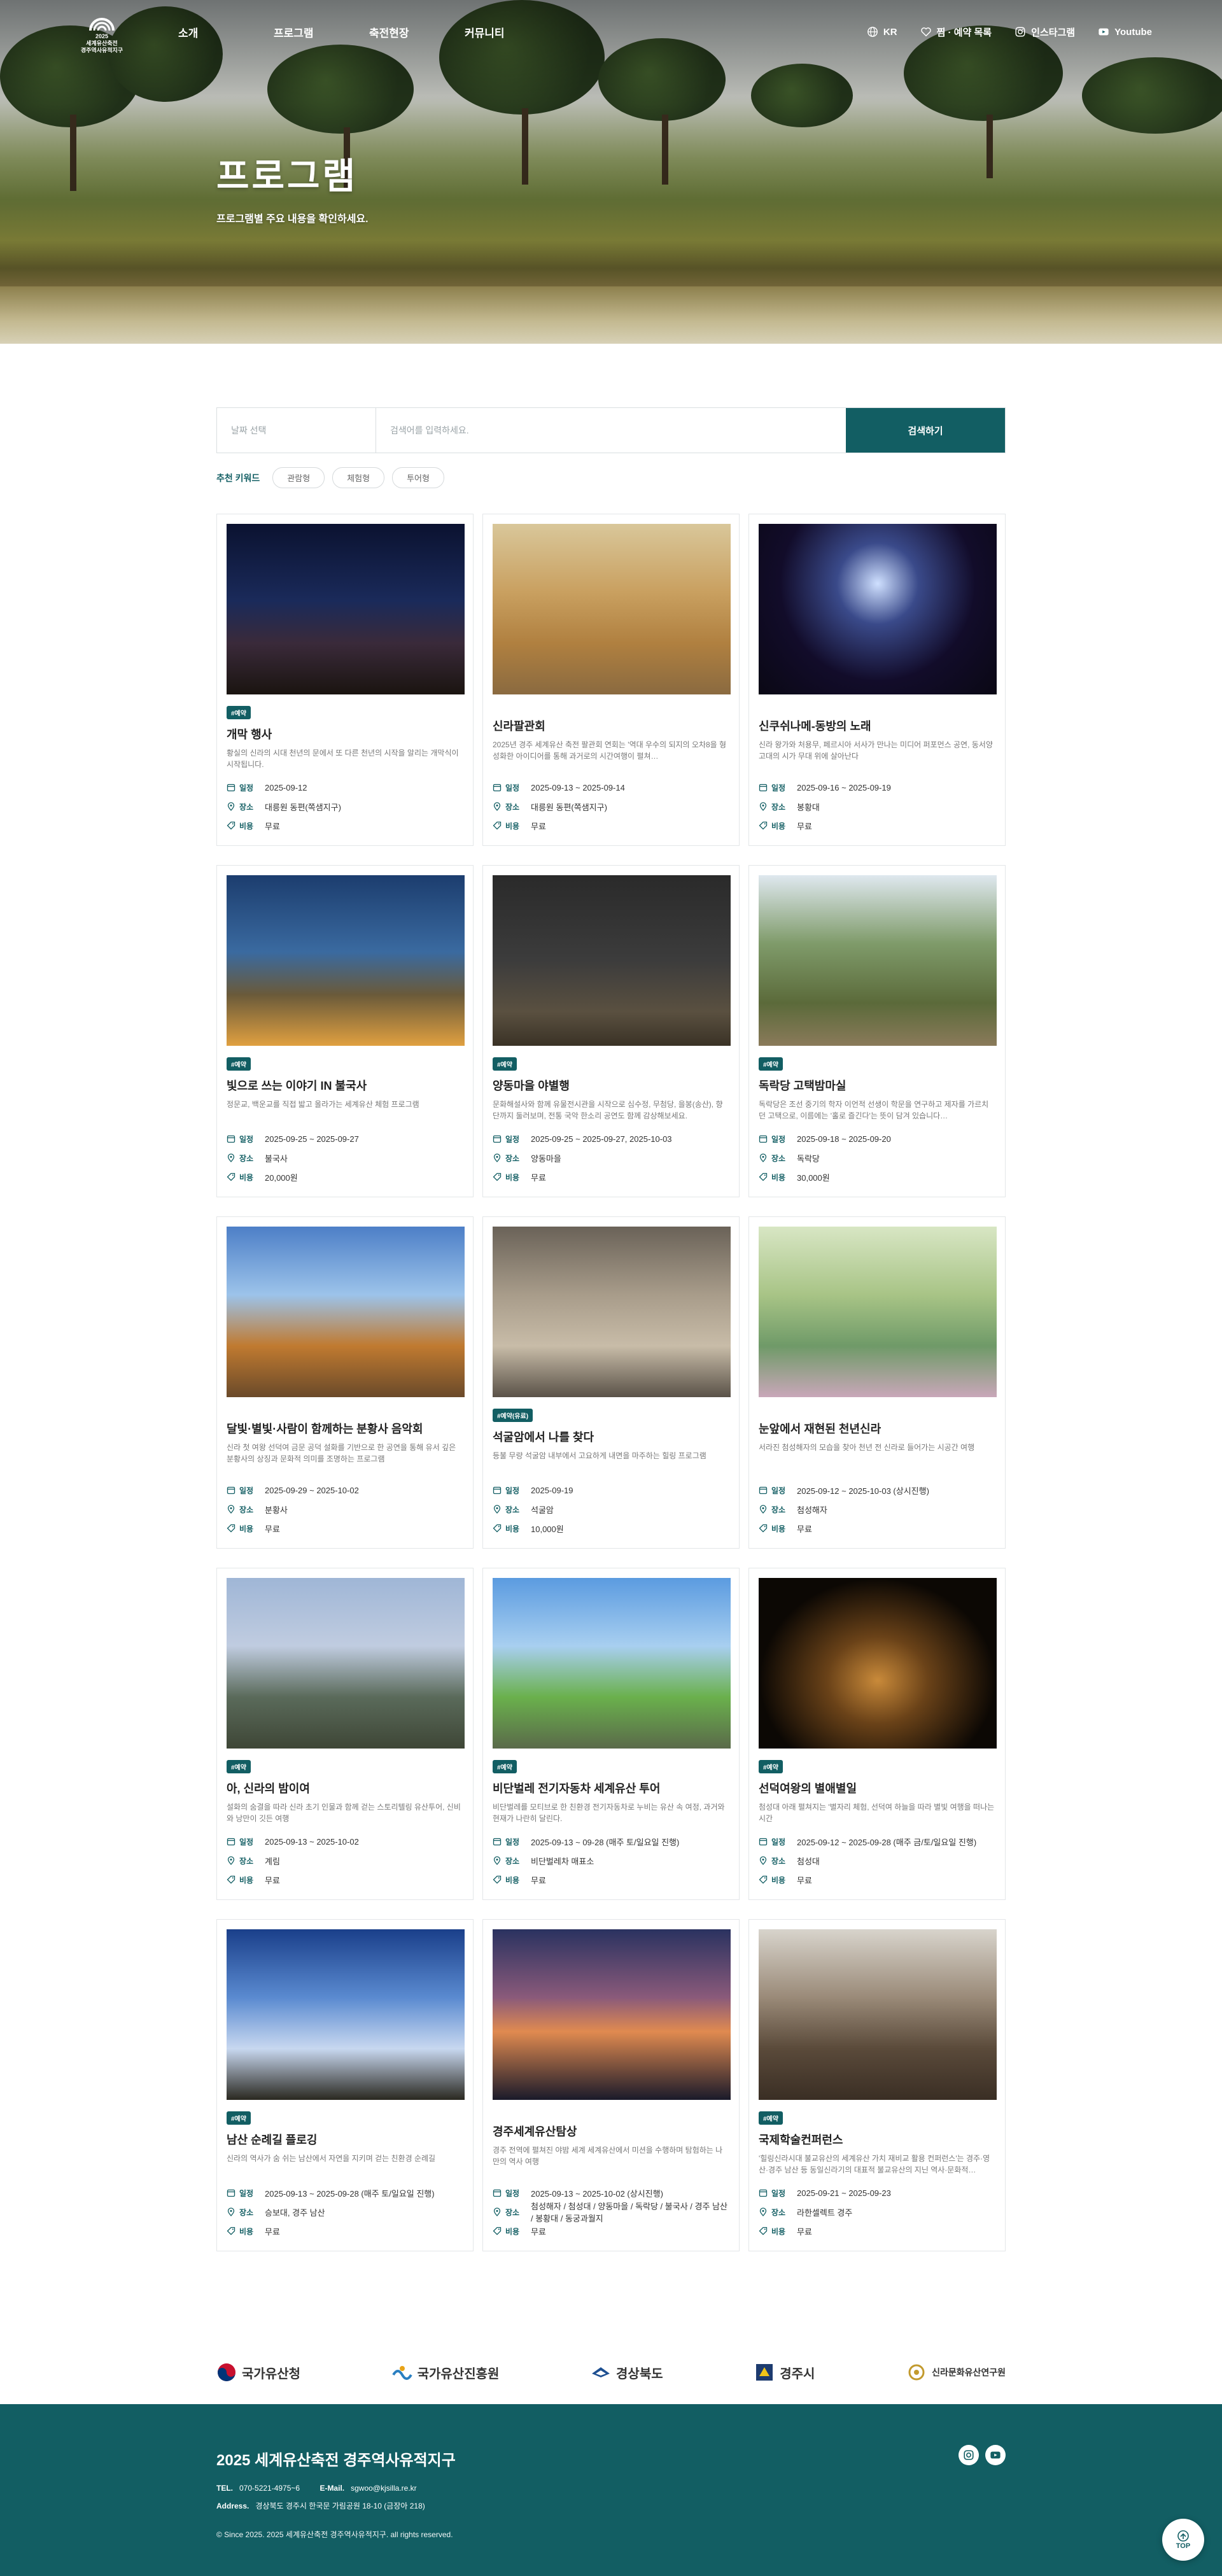 The height and width of the screenshot is (2576, 1222). I want to click on meta-date: 일정 2025-09-25 ~ 2025-09-27, 2025-10-03, so click(611, 1139).